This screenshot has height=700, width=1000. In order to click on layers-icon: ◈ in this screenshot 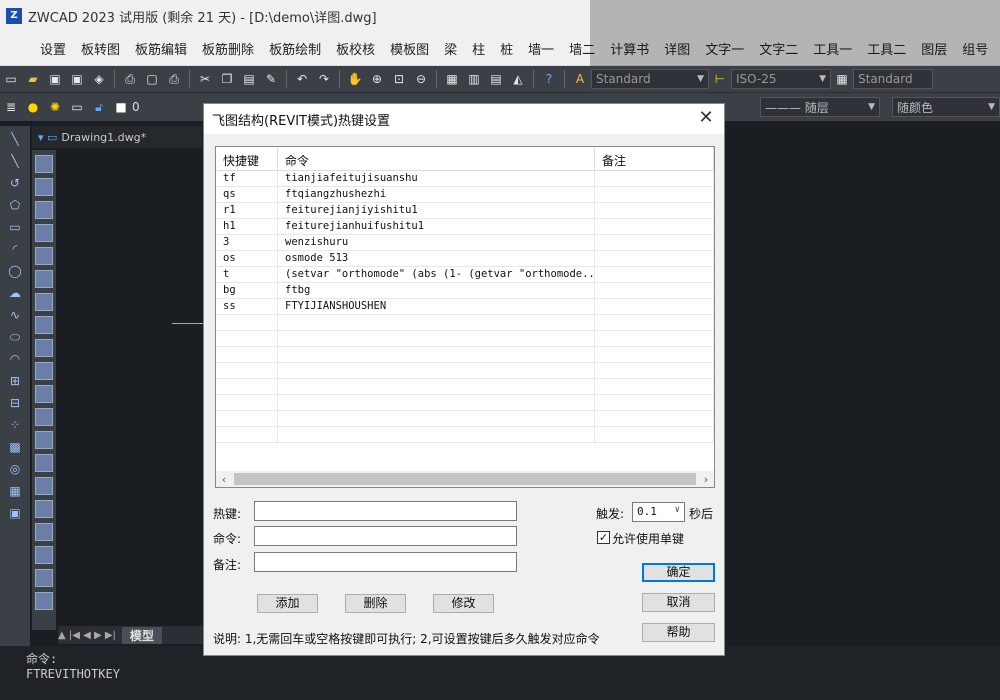, I will do `click(99, 79)`.